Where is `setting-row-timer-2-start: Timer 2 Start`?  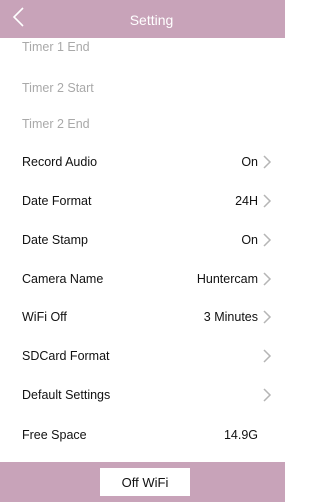 setting-row-timer-2-start: Timer 2 Start is located at coordinates (142, 88).